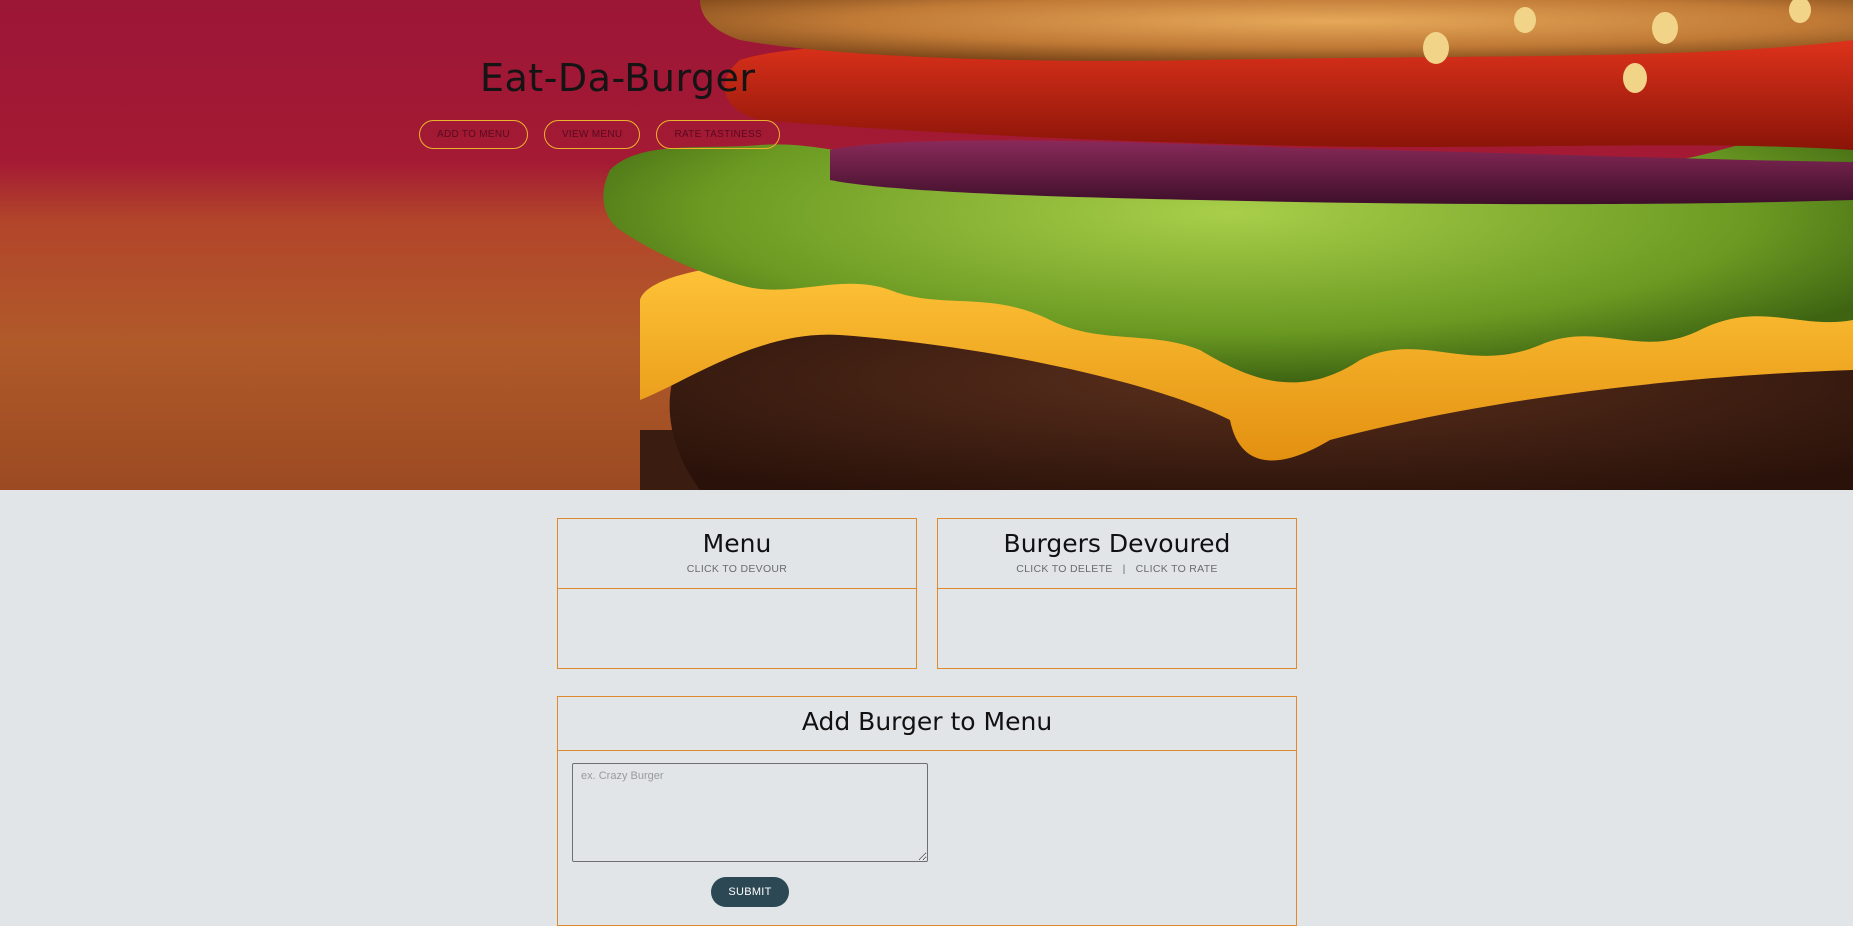 Image resolution: width=1853 pixels, height=926 pixels. I want to click on devoured-title: Burgers Devoured, so click(1117, 543).